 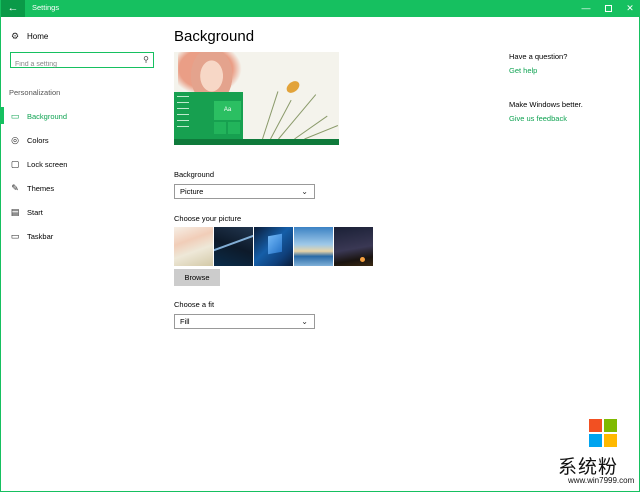 I want to click on fit-dropdown: Fill ⌄, so click(x=244, y=321).